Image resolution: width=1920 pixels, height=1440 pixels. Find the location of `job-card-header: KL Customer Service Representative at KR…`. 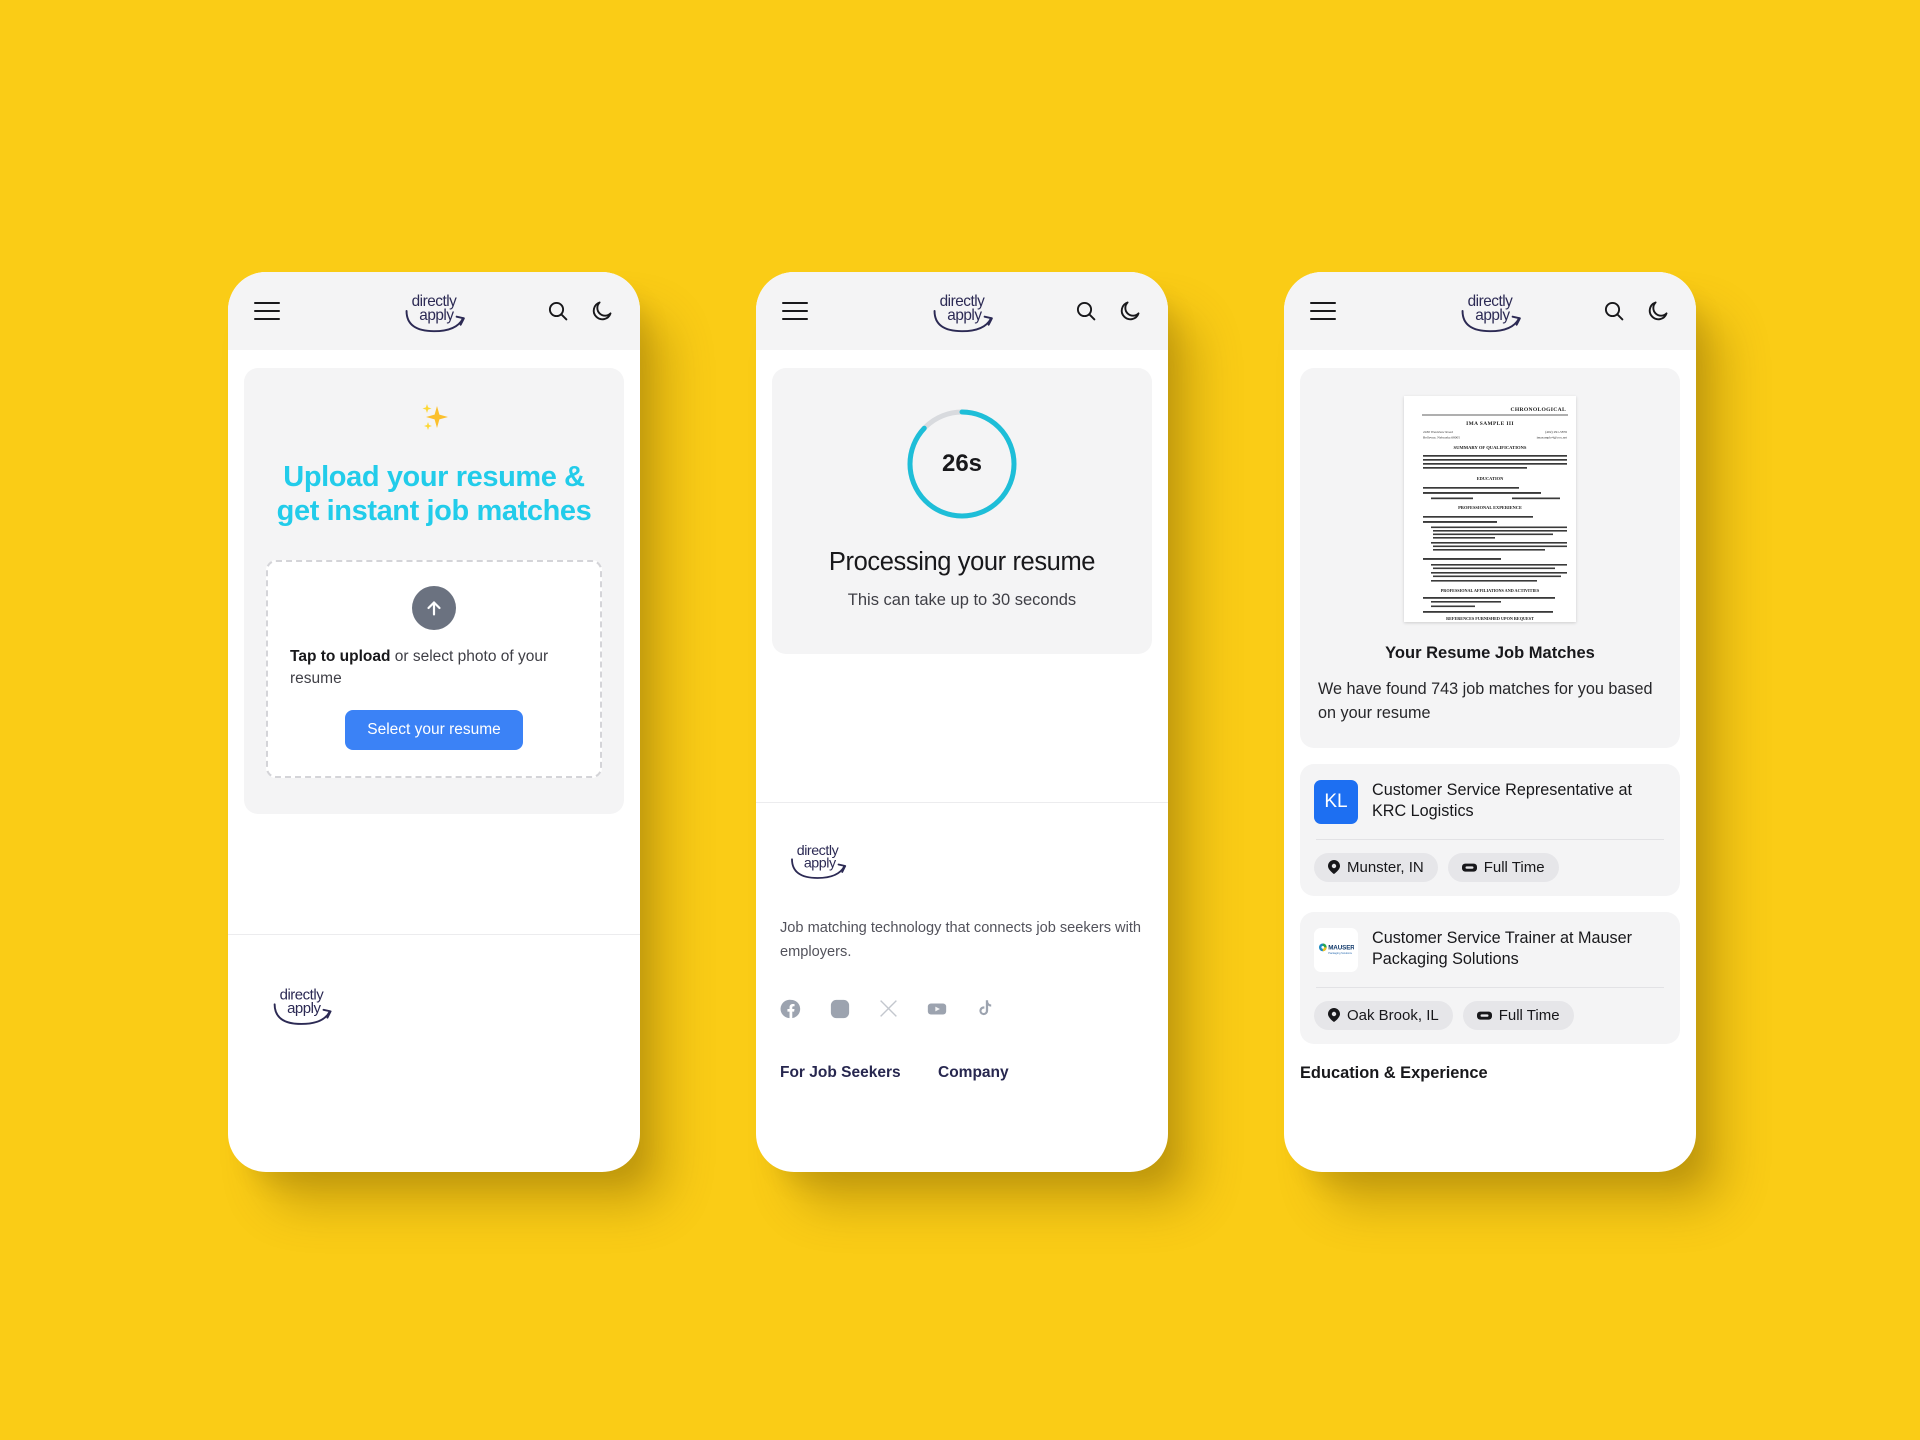

job-card-header: KL Customer Service Representative at KR… is located at coordinates (1490, 801).